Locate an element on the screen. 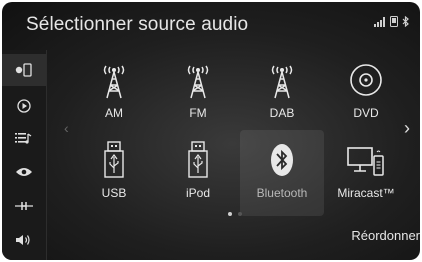  eye-icon is located at coordinates (24, 172).